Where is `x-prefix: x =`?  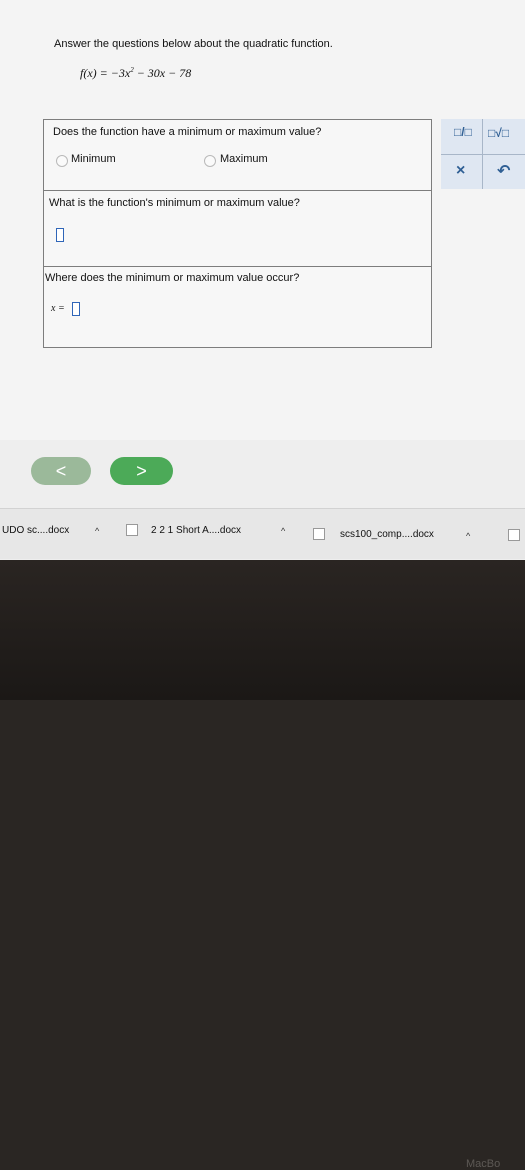 x-prefix: x = is located at coordinates (58, 308).